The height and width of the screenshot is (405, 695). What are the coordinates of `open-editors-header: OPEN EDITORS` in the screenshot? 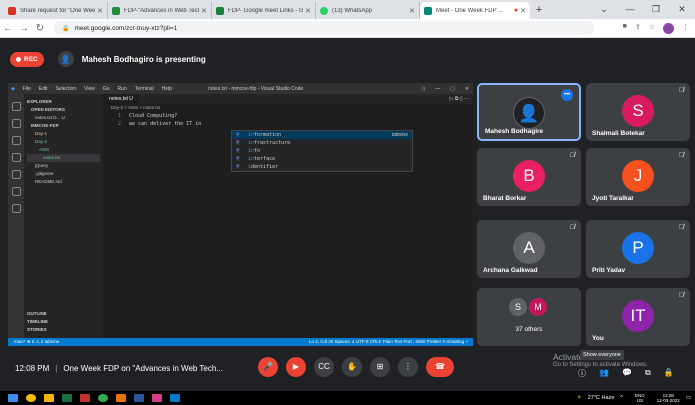 It's located at (63, 110).